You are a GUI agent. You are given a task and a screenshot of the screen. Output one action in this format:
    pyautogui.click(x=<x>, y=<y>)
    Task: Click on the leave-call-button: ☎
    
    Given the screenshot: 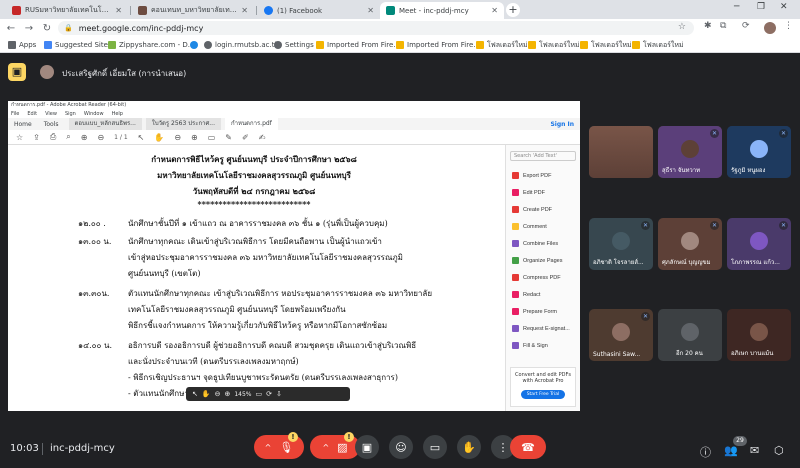 What is the action you would take?
    pyautogui.click(x=528, y=447)
    